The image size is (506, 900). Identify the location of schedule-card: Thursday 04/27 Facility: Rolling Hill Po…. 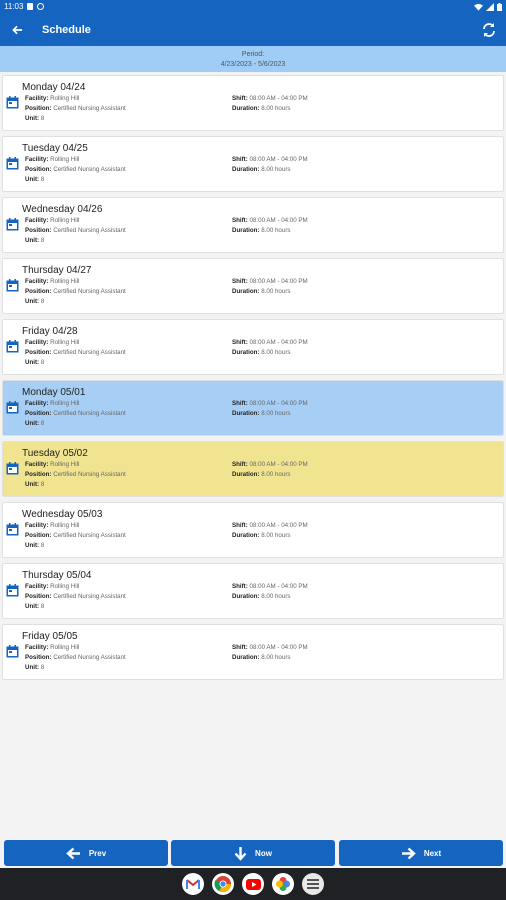
(253, 286).